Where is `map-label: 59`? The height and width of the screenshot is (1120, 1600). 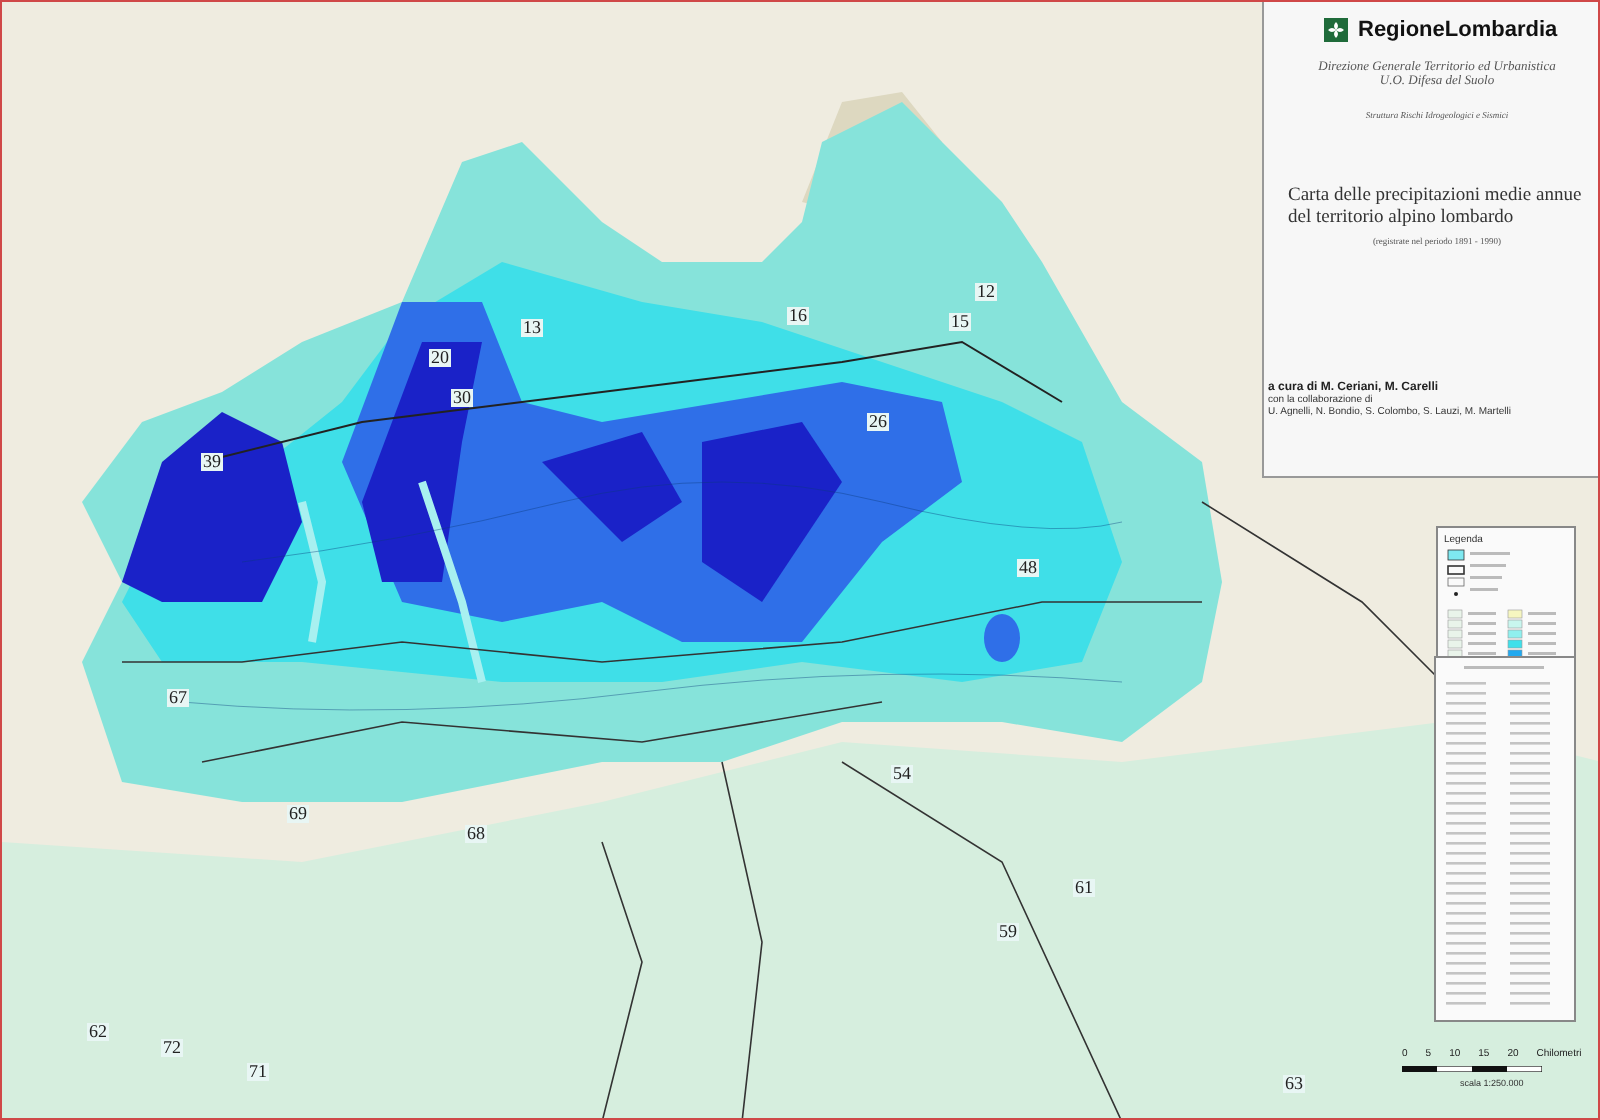 map-label: 59 is located at coordinates (1008, 932).